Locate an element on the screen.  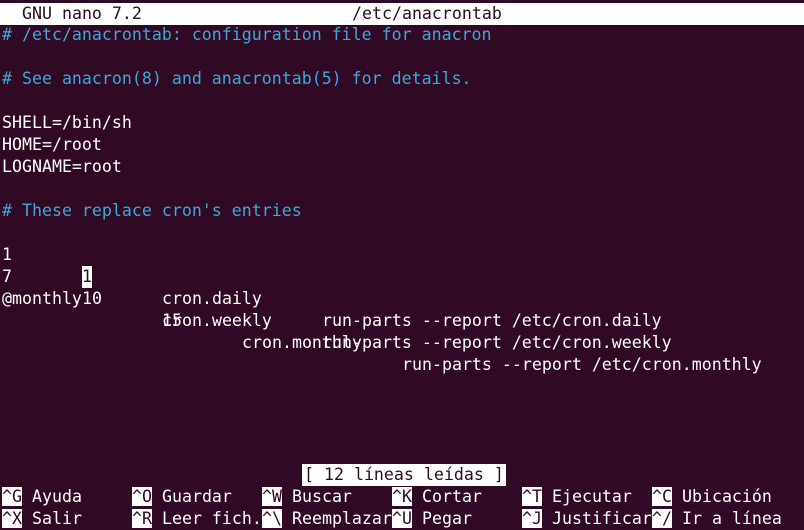
editor-line-5: SHELL=/bin/sh is located at coordinates (67, 122).